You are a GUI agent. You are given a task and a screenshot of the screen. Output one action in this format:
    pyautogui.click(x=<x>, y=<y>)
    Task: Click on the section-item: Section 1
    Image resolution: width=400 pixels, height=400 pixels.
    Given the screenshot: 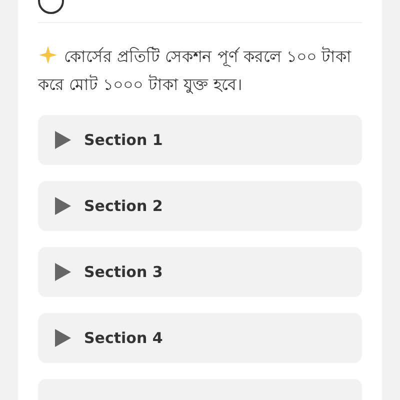 What is the action you would take?
    pyautogui.click(x=200, y=140)
    